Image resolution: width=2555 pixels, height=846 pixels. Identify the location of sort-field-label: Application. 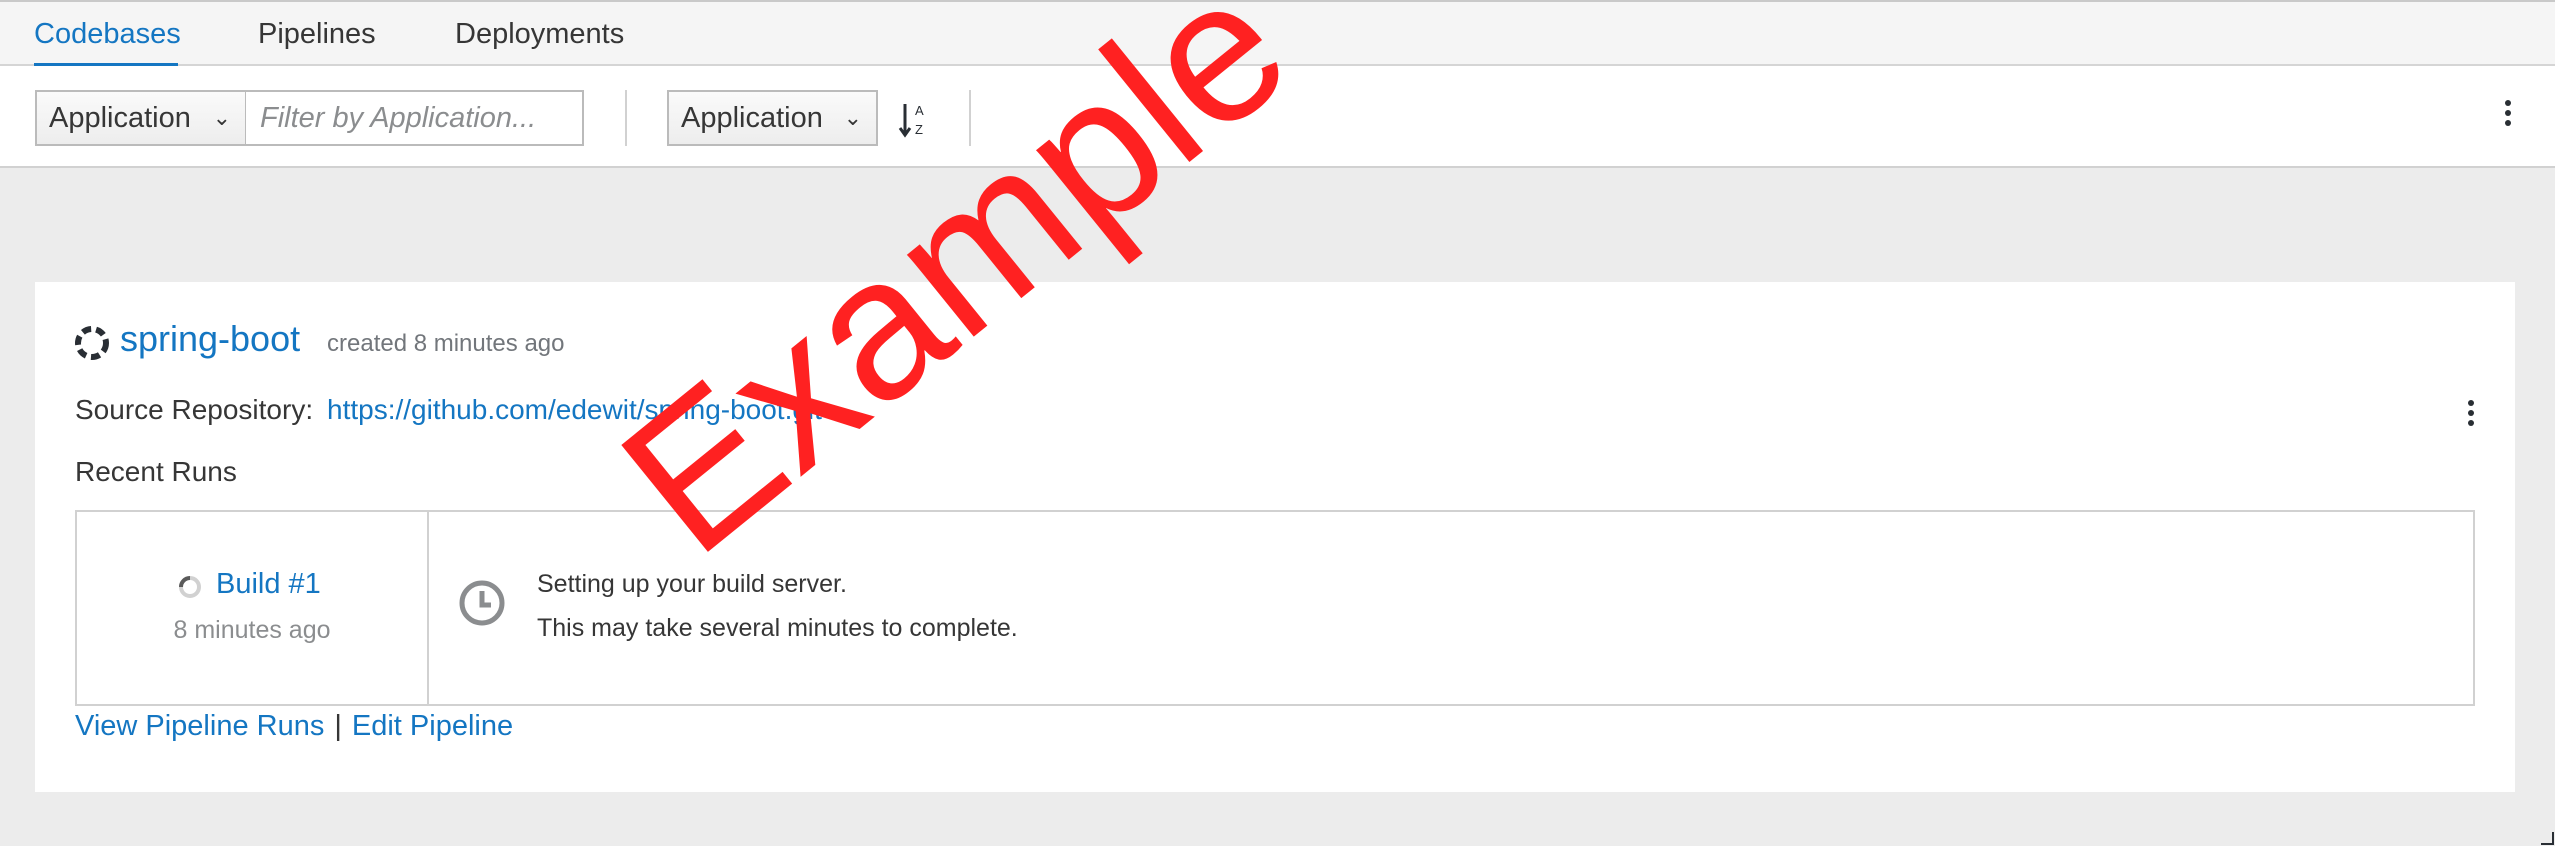
(752, 118).